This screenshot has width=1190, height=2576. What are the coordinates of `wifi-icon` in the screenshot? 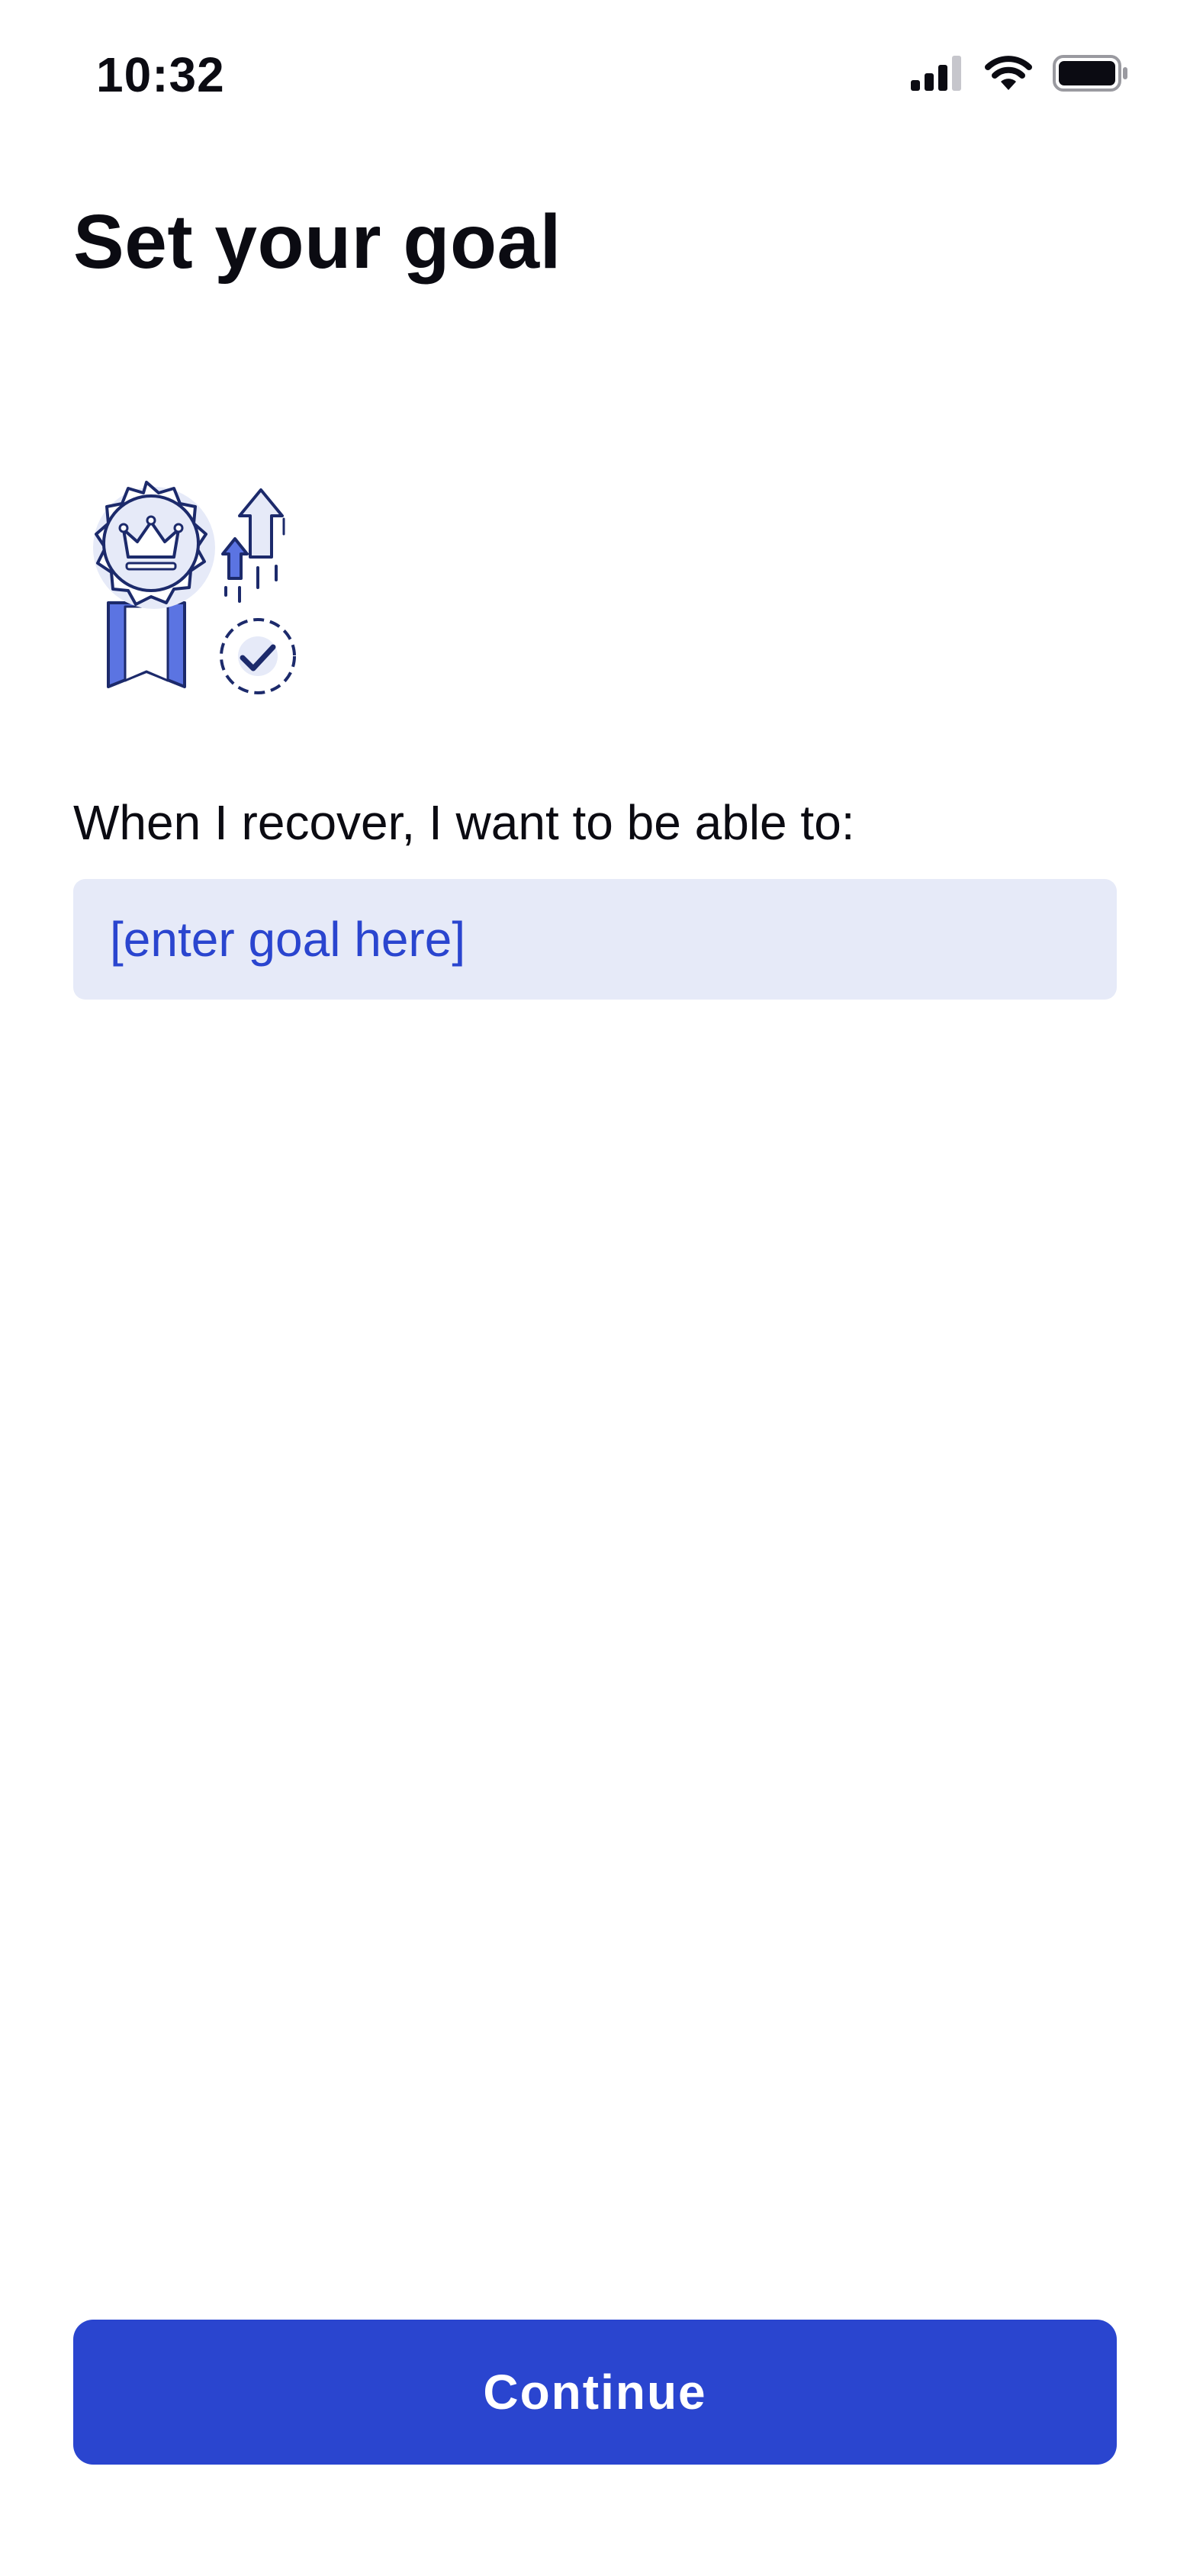 It's located at (1008, 75).